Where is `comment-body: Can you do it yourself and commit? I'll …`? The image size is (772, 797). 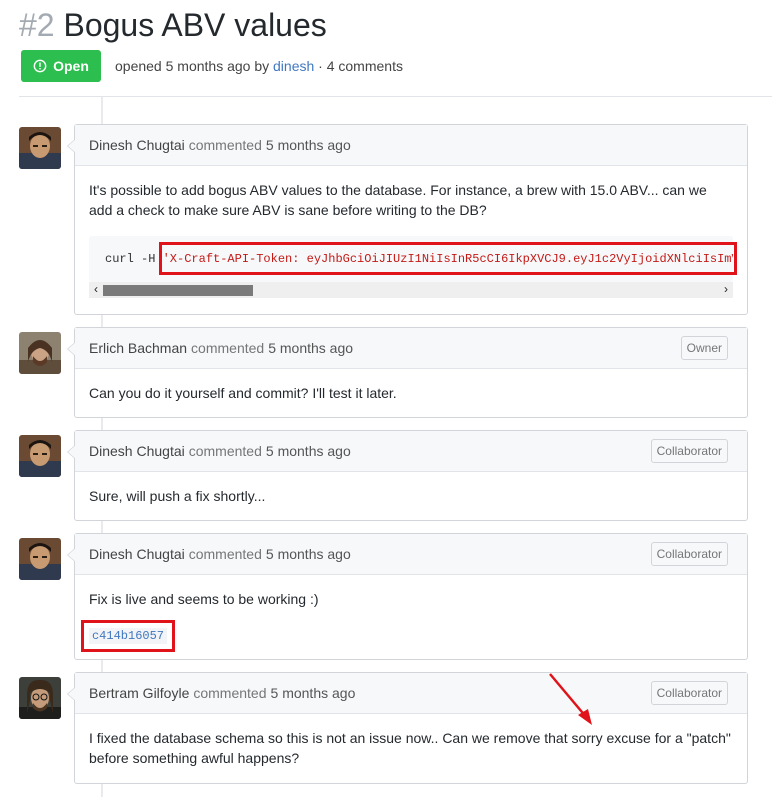 comment-body: Can you do it yourself and commit? I'll … is located at coordinates (243, 393).